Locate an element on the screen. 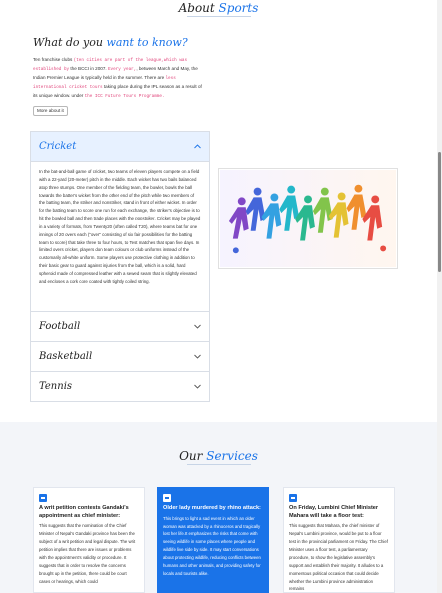 The width and height of the screenshot is (442, 593). services-title: Our Services is located at coordinates (218, 456).